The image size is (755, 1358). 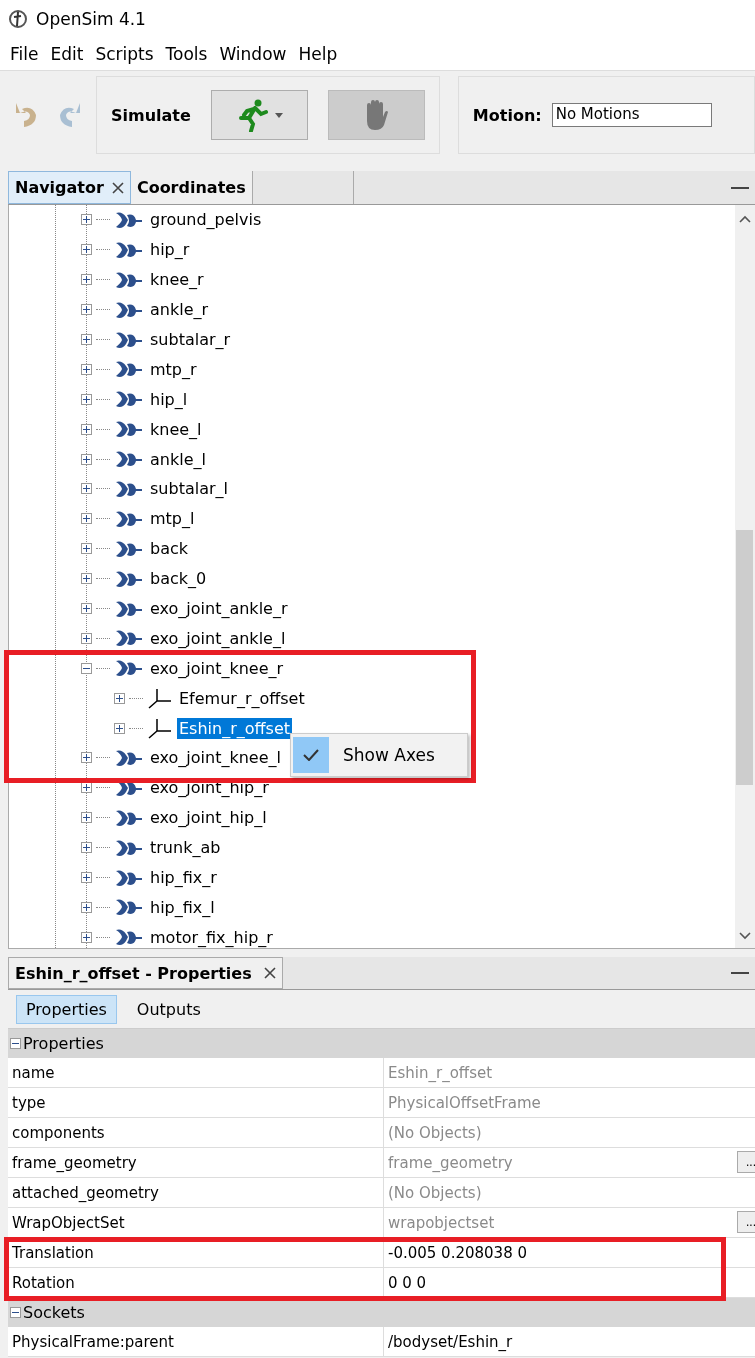 I want to click on app-logo-icon, so click(x=18, y=19).